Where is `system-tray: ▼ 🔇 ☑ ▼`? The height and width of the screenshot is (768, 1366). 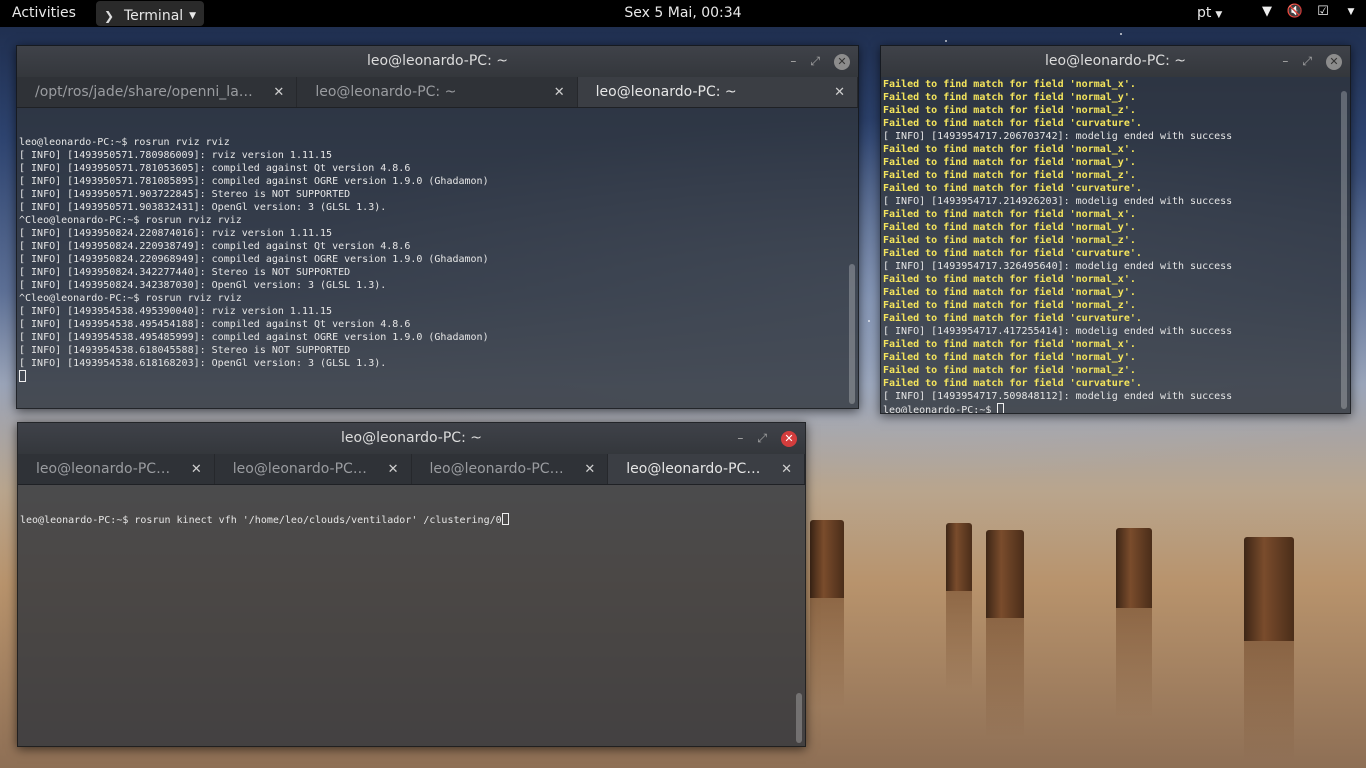
system-tray: ▼ 🔇 ☑ ▼ is located at coordinates (1309, 12).